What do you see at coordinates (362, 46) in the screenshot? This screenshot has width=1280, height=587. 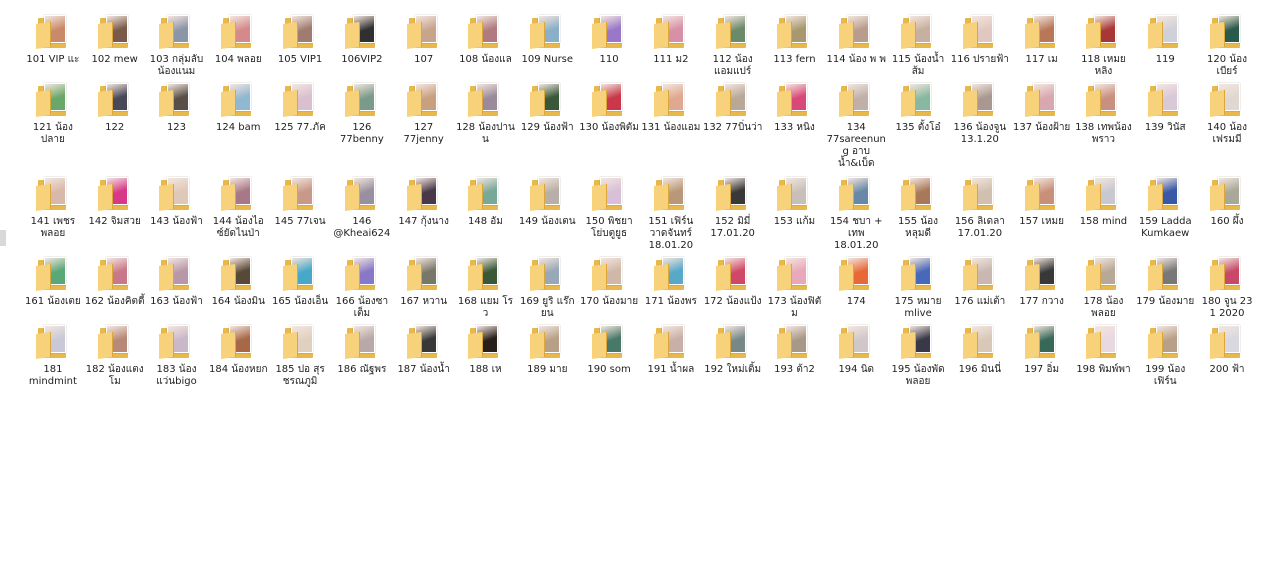 I see `folder-item: 106VIP2` at bounding box center [362, 46].